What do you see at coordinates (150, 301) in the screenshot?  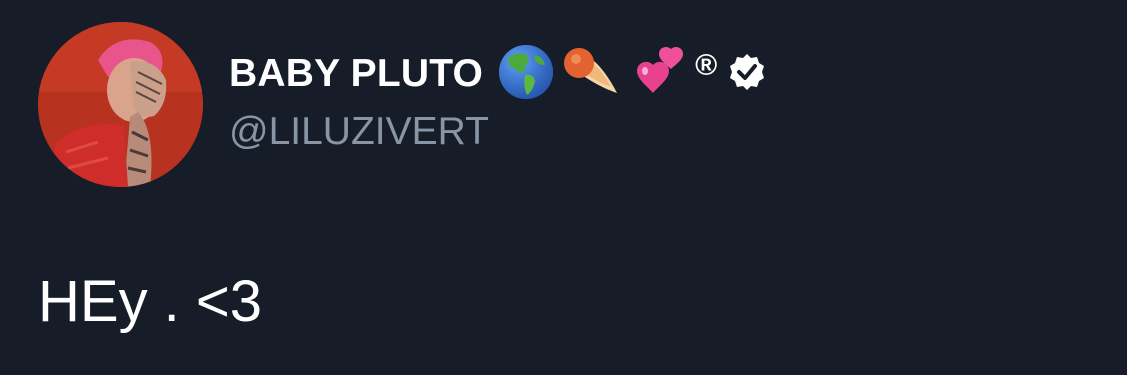 I see `tweet-text: HEy . <3` at bounding box center [150, 301].